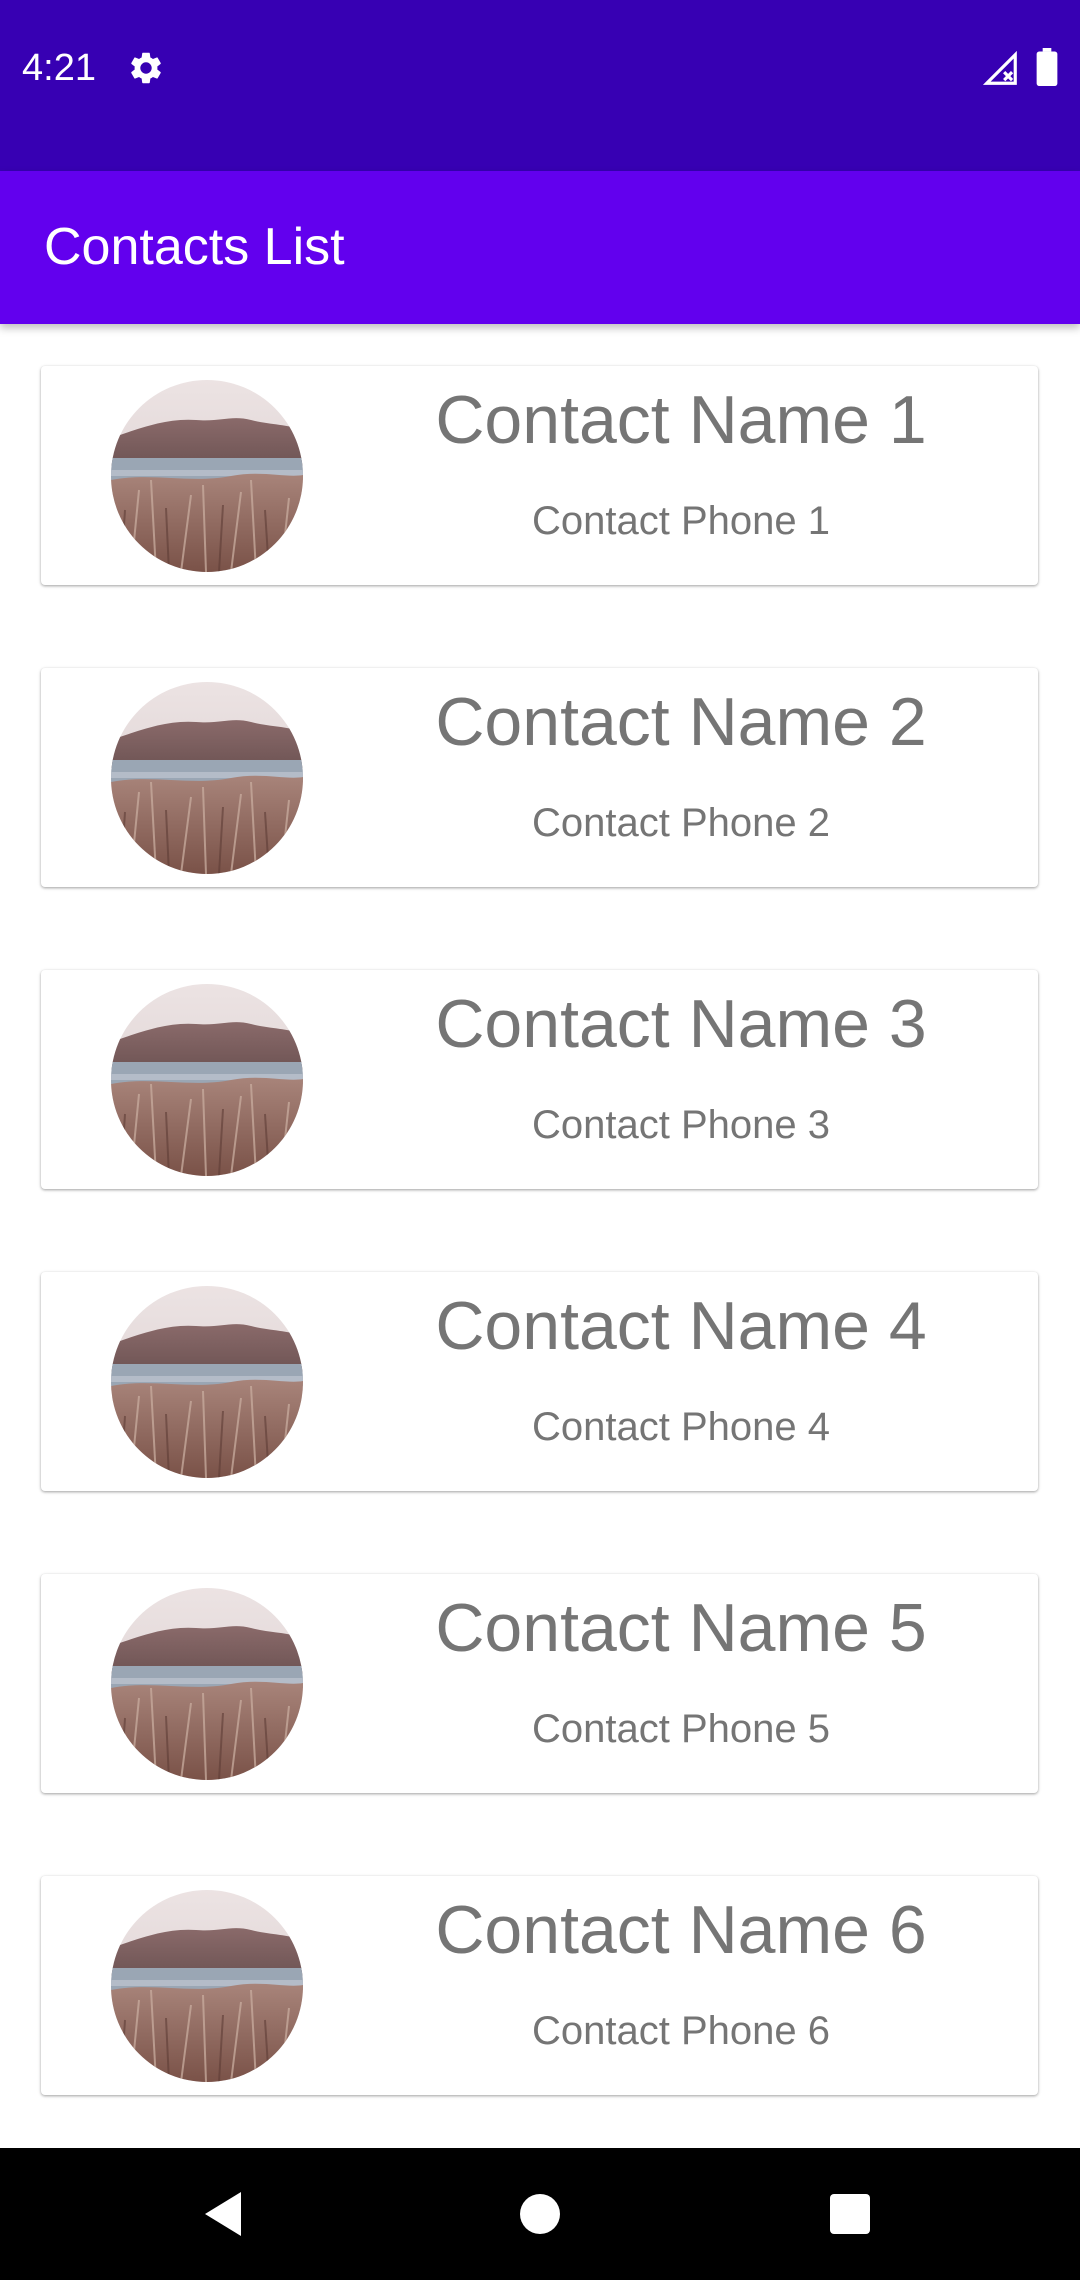 The height and width of the screenshot is (2280, 1080). I want to click on recents-square-icon, so click(850, 2214).